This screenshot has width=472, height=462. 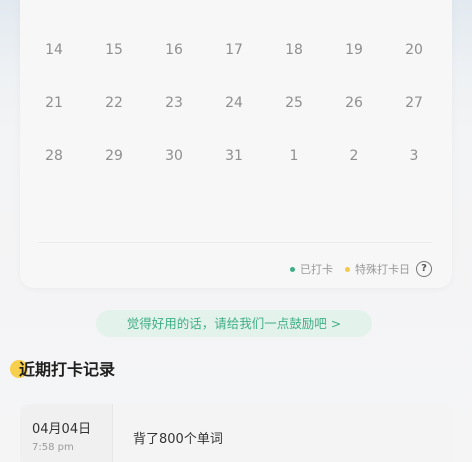 What do you see at coordinates (114, 103) in the screenshot?
I see `calendar-day: 22` at bounding box center [114, 103].